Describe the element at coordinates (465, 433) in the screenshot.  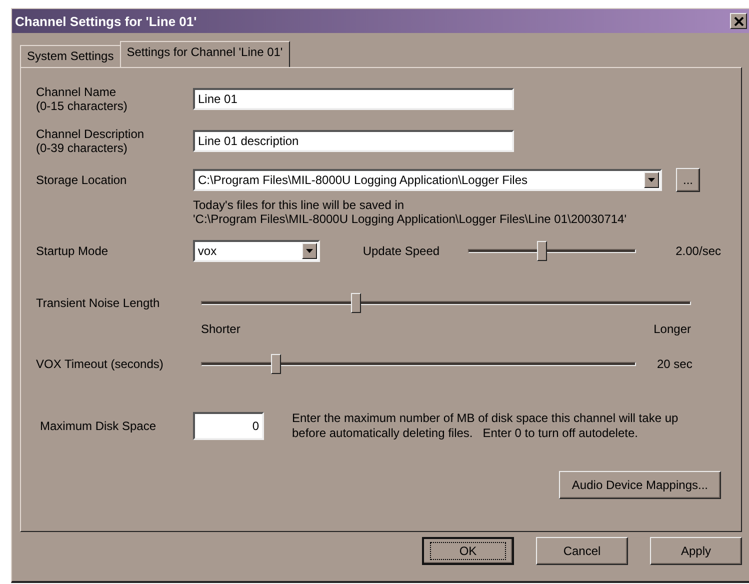
I see `help-text: before automatically deleting files. Enter 0 to turn off autodelete.` at that location.